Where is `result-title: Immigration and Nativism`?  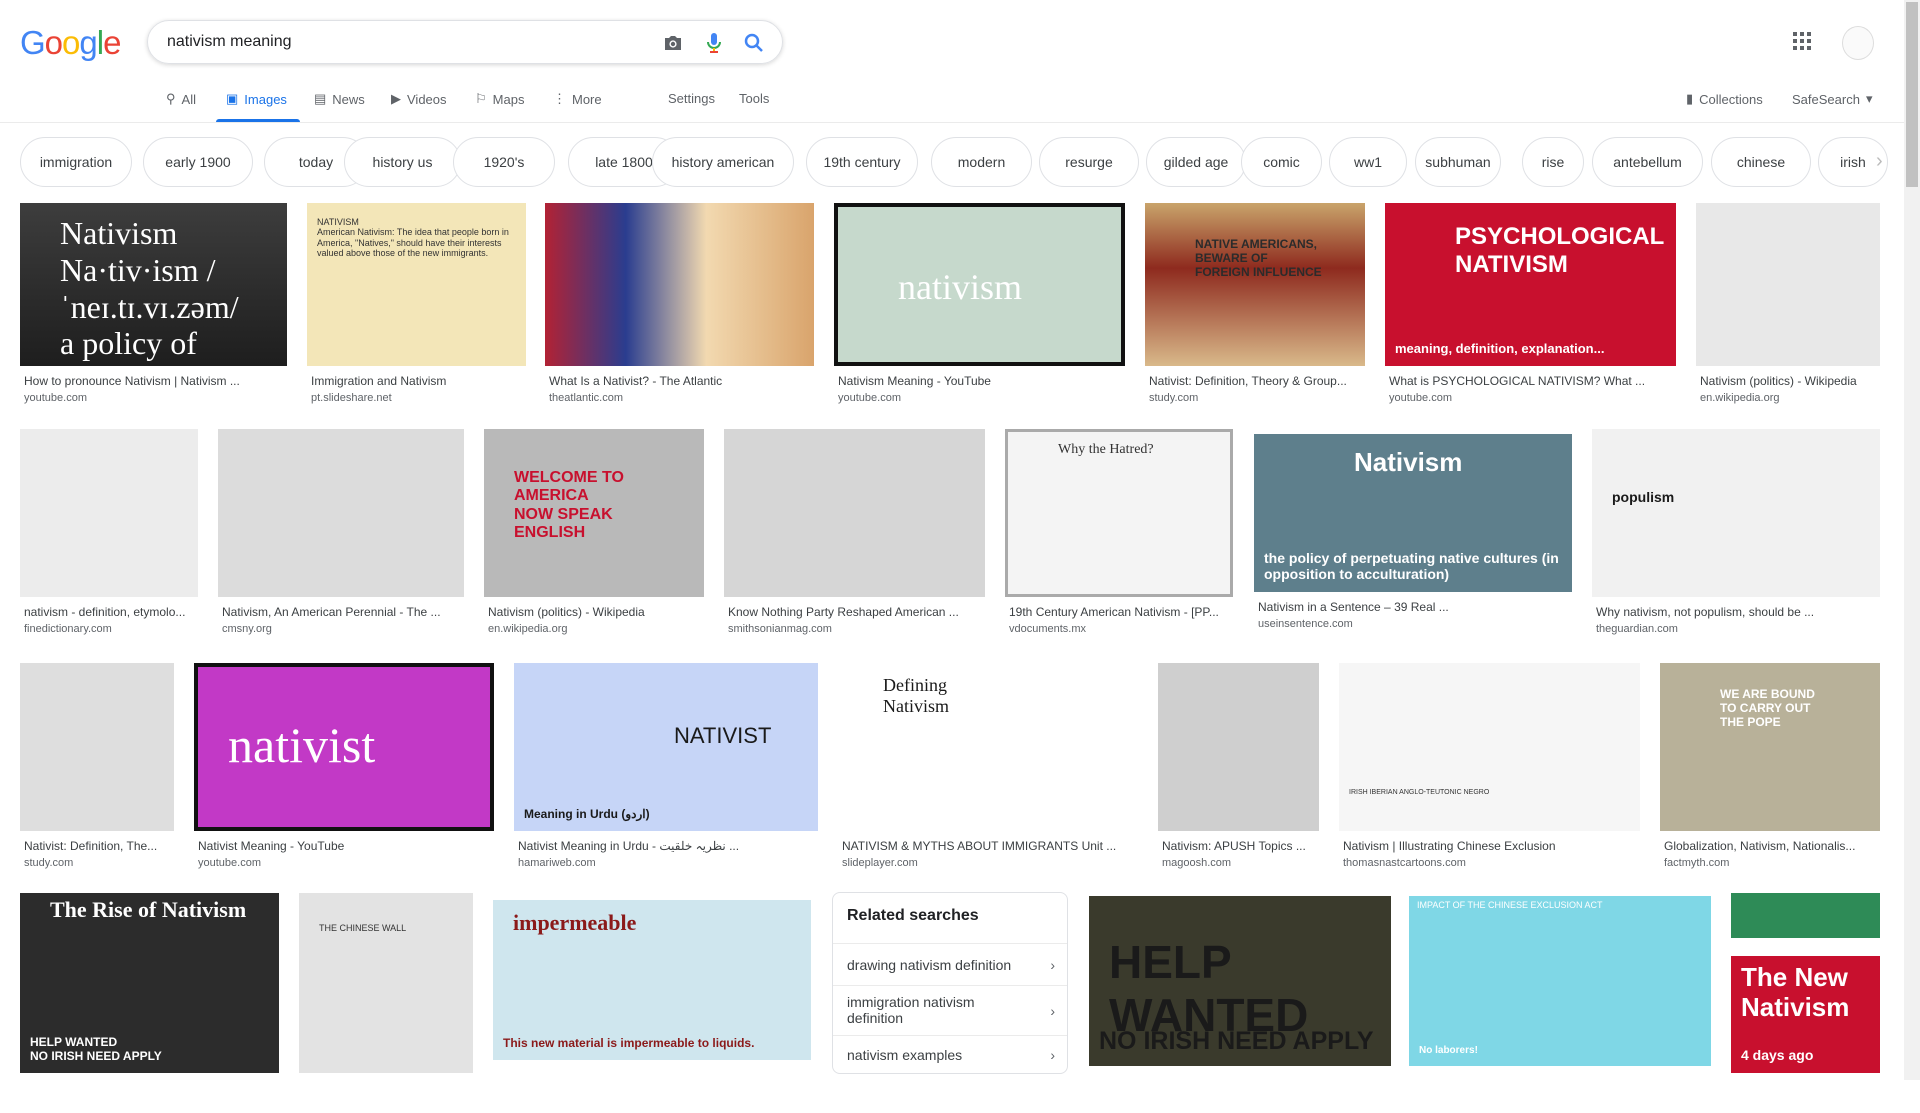 result-title: Immigration and Nativism is located at coordinates (417, 381).